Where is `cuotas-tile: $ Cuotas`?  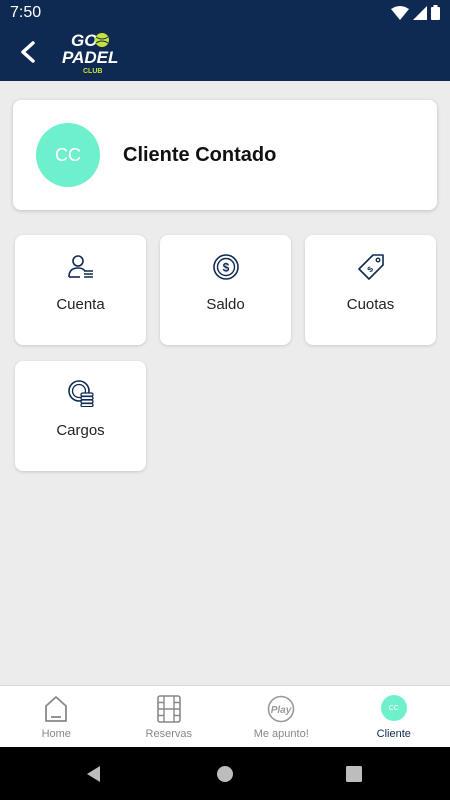
cuotas-tile: $ Cuotas is located at coordinates (370, 290).